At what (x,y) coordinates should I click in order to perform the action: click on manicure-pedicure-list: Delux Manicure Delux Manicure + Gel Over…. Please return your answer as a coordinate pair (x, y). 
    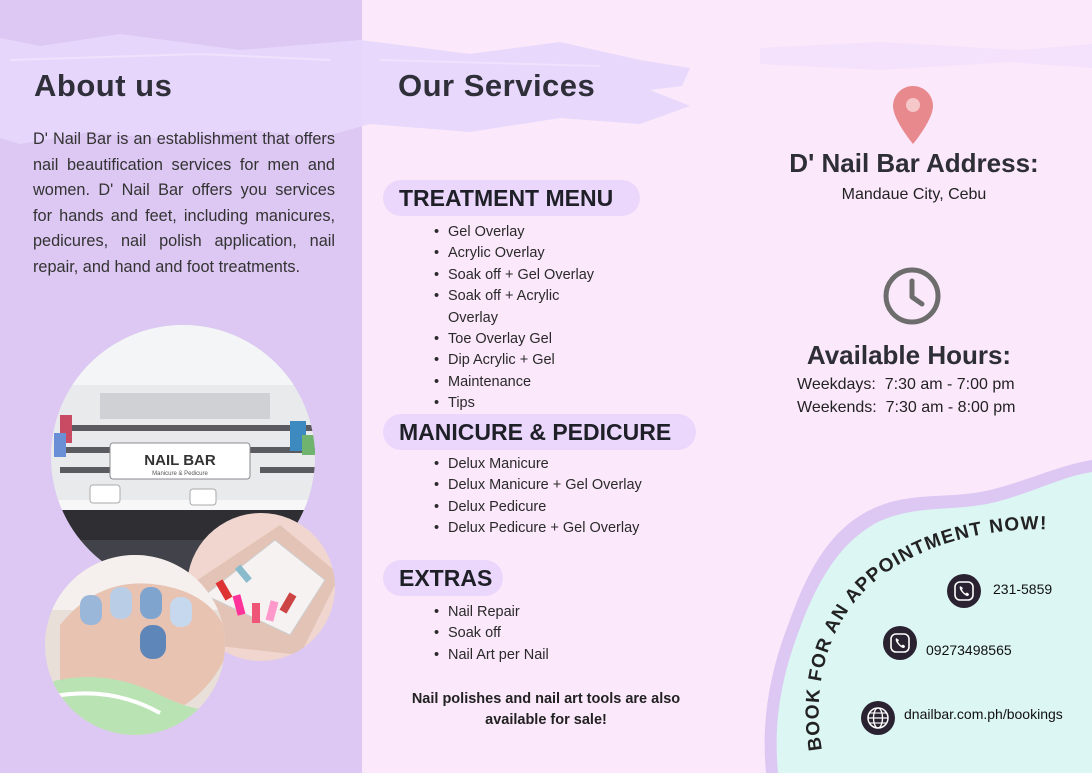
    Looking at the image, I should click on (558, 497).